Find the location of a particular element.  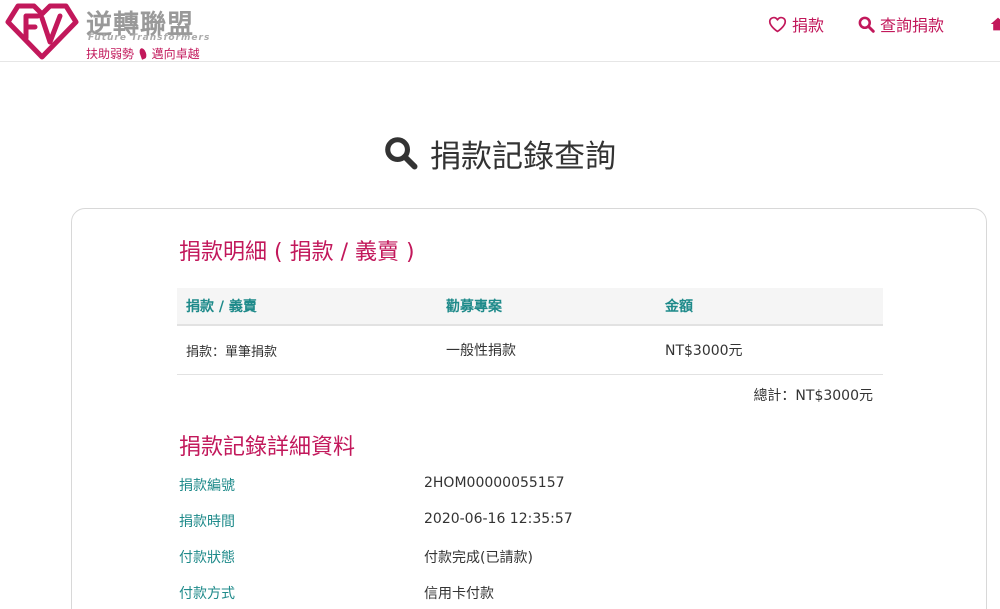

nav-search-label: 查詢捐款 is located at coordinates (912, 25).